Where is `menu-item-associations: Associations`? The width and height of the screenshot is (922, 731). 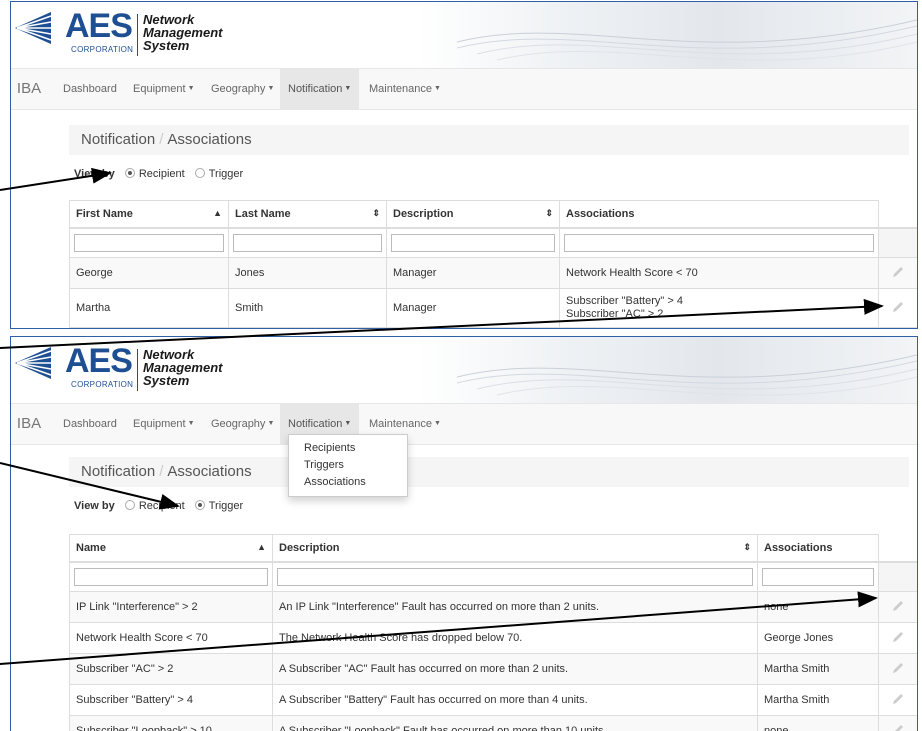 menu-item-associations: Associations is located at coordinates (348, 482).